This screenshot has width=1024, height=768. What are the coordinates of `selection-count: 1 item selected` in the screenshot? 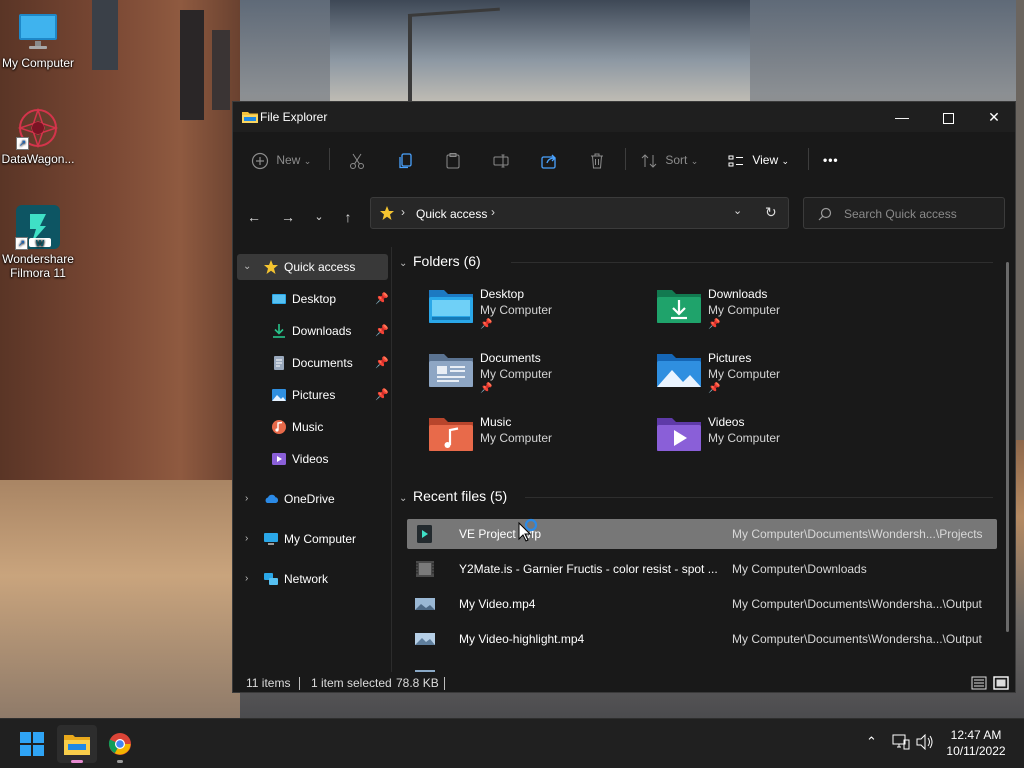 It's located at (351, 683).